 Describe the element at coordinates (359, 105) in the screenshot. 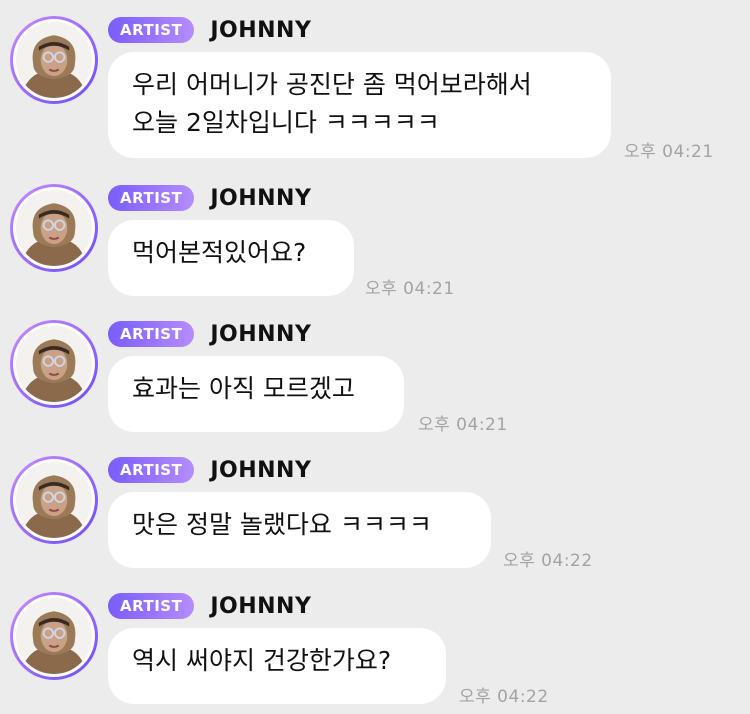

I see `message-bubble: 우리 어머니가 공진단 좀 먹어보라해서 오늘 2일차입니다 ㅋㅋㅋㅋㅋ` at that location.